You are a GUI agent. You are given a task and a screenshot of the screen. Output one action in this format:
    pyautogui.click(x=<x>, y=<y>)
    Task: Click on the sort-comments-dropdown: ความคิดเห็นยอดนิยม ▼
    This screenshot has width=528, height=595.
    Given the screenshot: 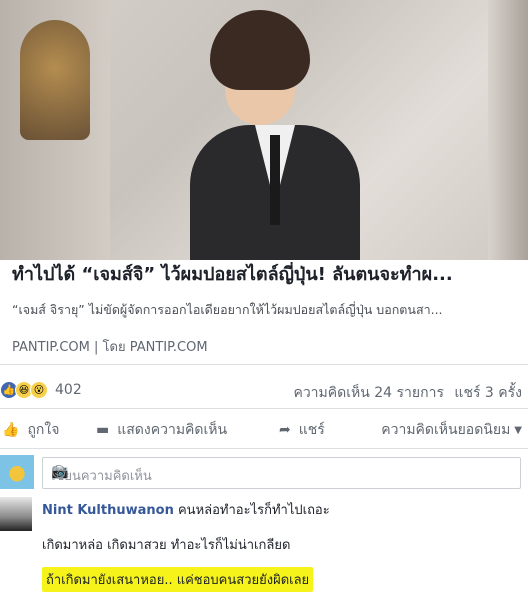 What is the action you would take?
    pyautogui.click(x=451, y=430)
    